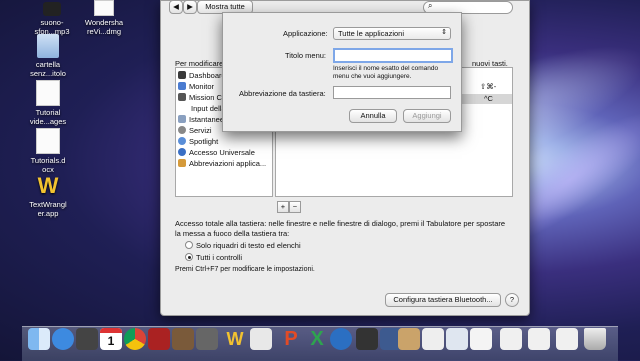  I want to click on screenshot-icon, so click(182, 119).